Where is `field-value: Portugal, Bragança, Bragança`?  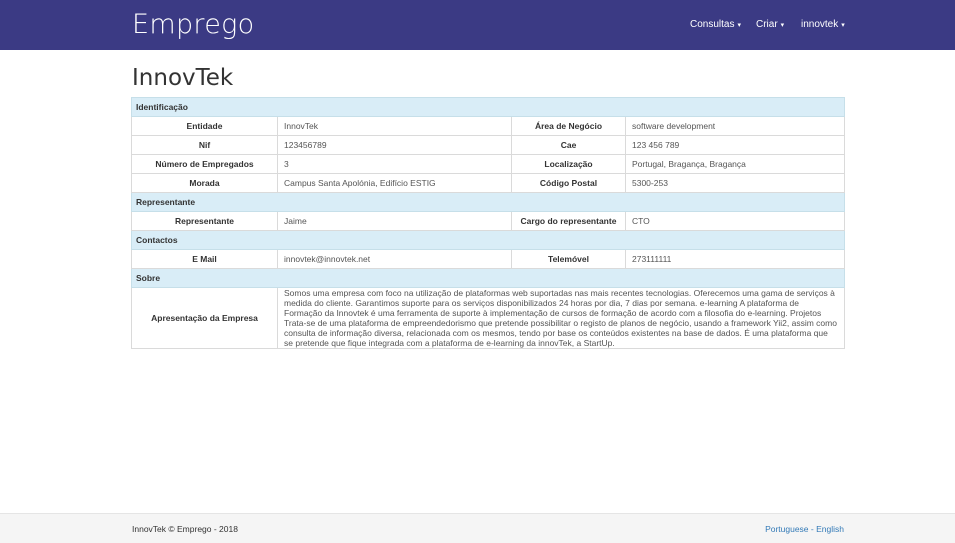
field-value: Portugal, Bragança, Bragança is located at coordinates (735, 164).